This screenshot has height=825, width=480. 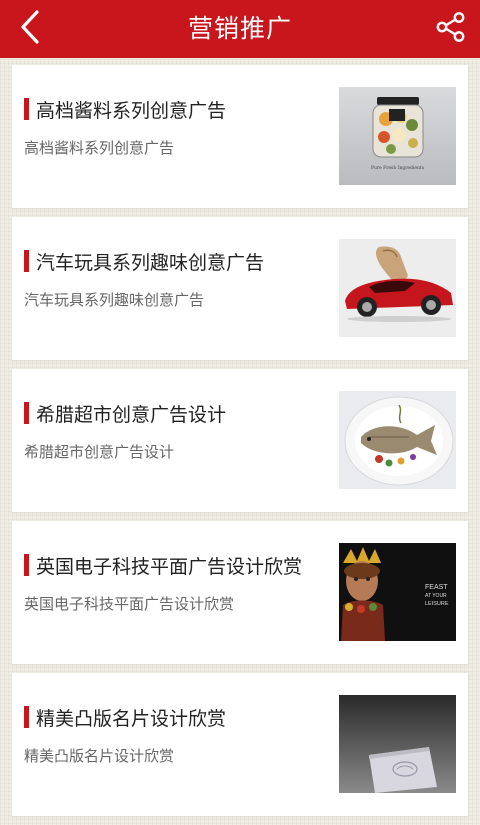 What do you see at coordinates (169, 567) in the screenshot?
I see `item-title: 英国电子科技平面广告设计欣赏` at bounding box center [169, 567].